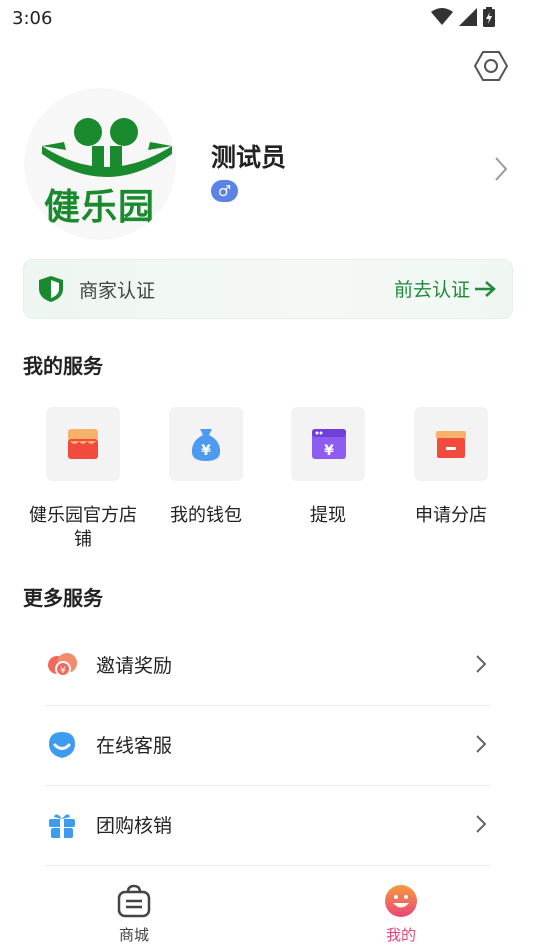 The width and height of the screenshot is (535, 951). I want to click on bag-icon, so click(134, 901).